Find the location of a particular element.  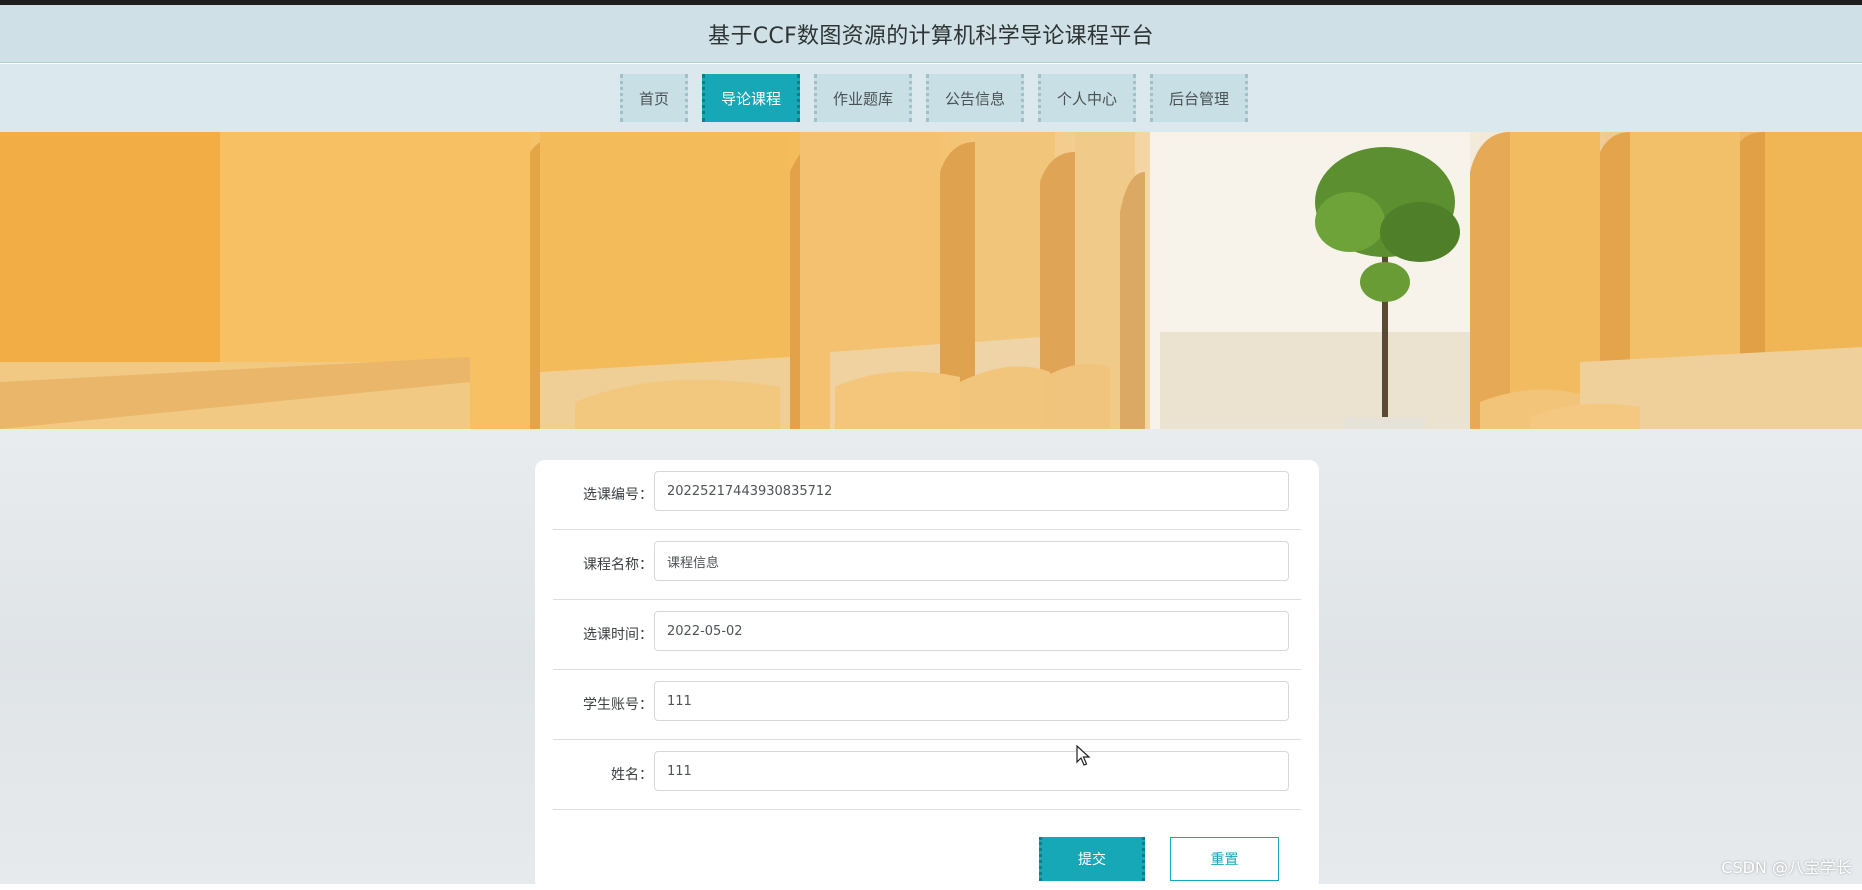

nav-item-personal-center: 个人中心 is located at coordinates (1087, 98).